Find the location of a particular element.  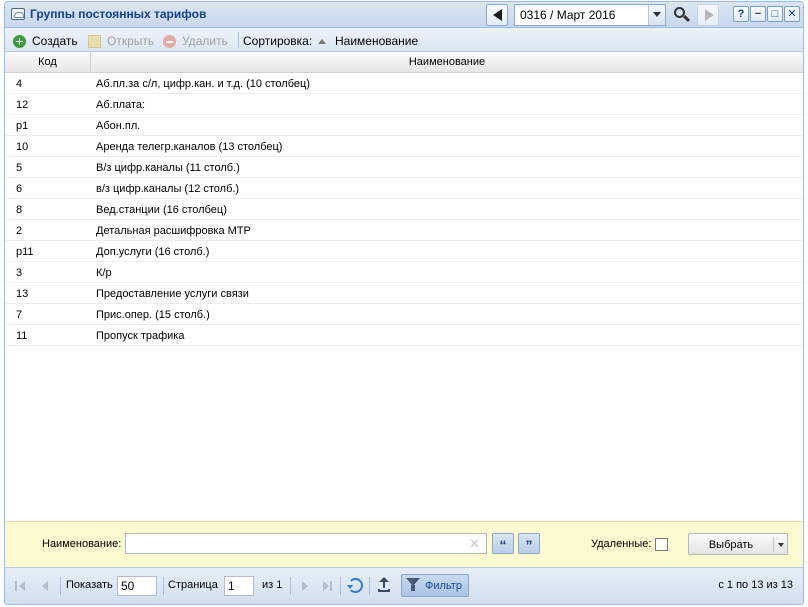

open-label: Открыть is located at coordinates (131, 41).